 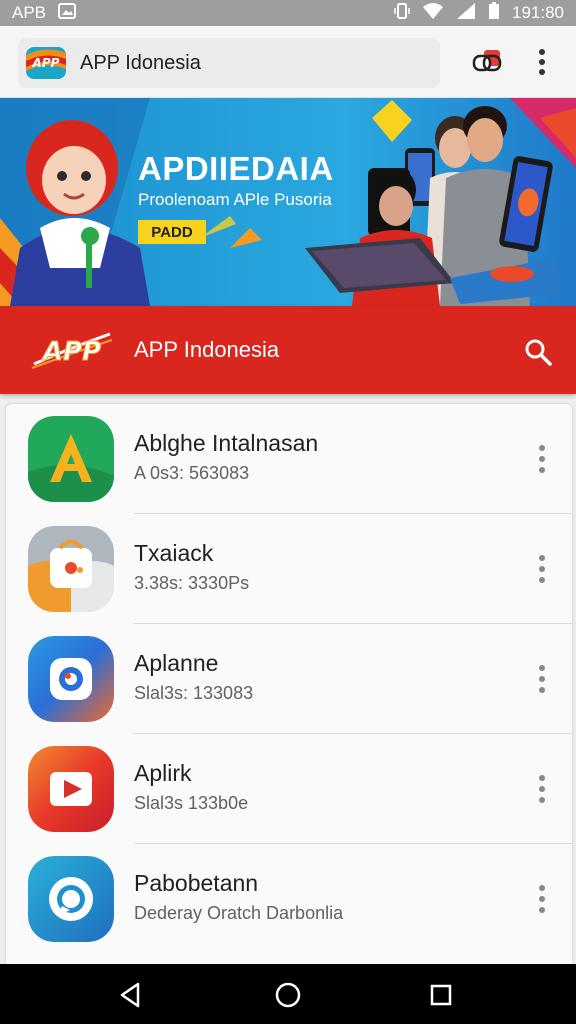 What do you see at coordinates (289, 569) in the screenshot?
I see `list-item: Txaiack 3.38s: 3330Ps` at bounding box center [289, 569].